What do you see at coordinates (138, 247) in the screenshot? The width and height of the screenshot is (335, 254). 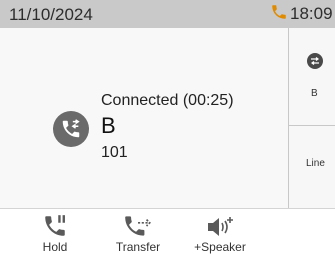 I see `transfer-label: Transfer` at bounding box center [138, 247].